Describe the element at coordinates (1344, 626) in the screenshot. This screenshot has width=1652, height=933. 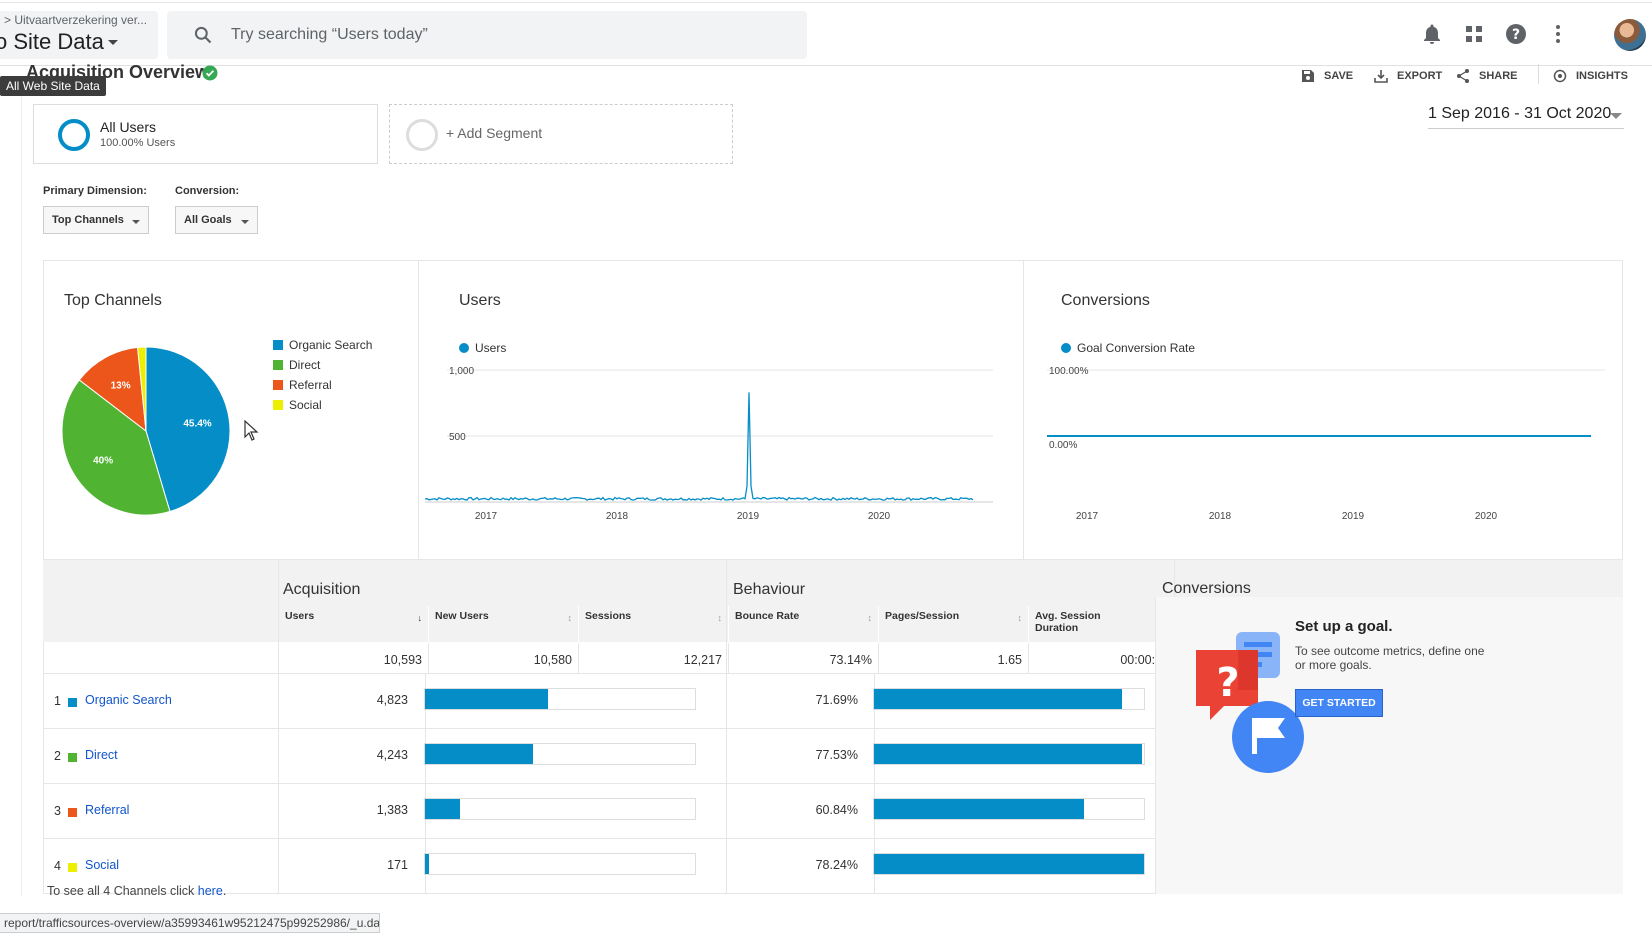
I see `goal-title: Set up a goal.` at that location.